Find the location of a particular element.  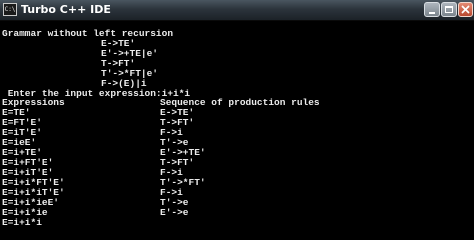

grammar-heading: Grammar without left recursion is located at coordinates (88, 33).